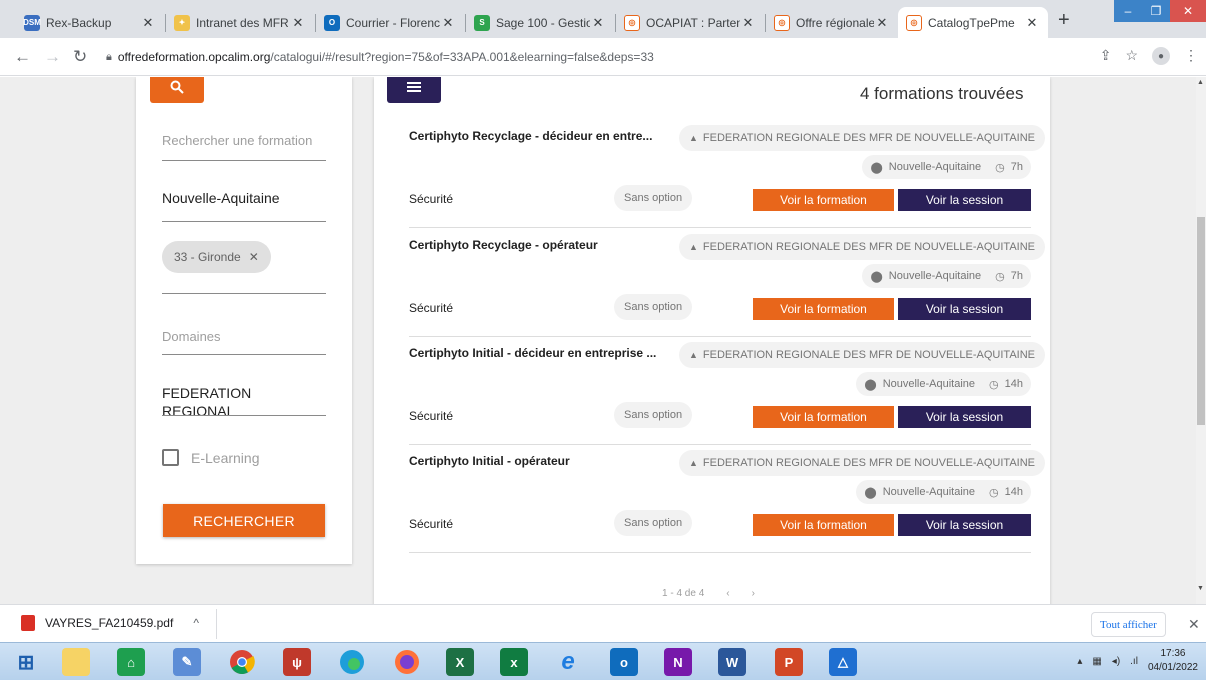 The image size is (1206, 680). What do you see at coordinates (216, 257) in the screenshot?
I see `department-chip: 33 - Gironde ✕` at bounding box center [216, 257].